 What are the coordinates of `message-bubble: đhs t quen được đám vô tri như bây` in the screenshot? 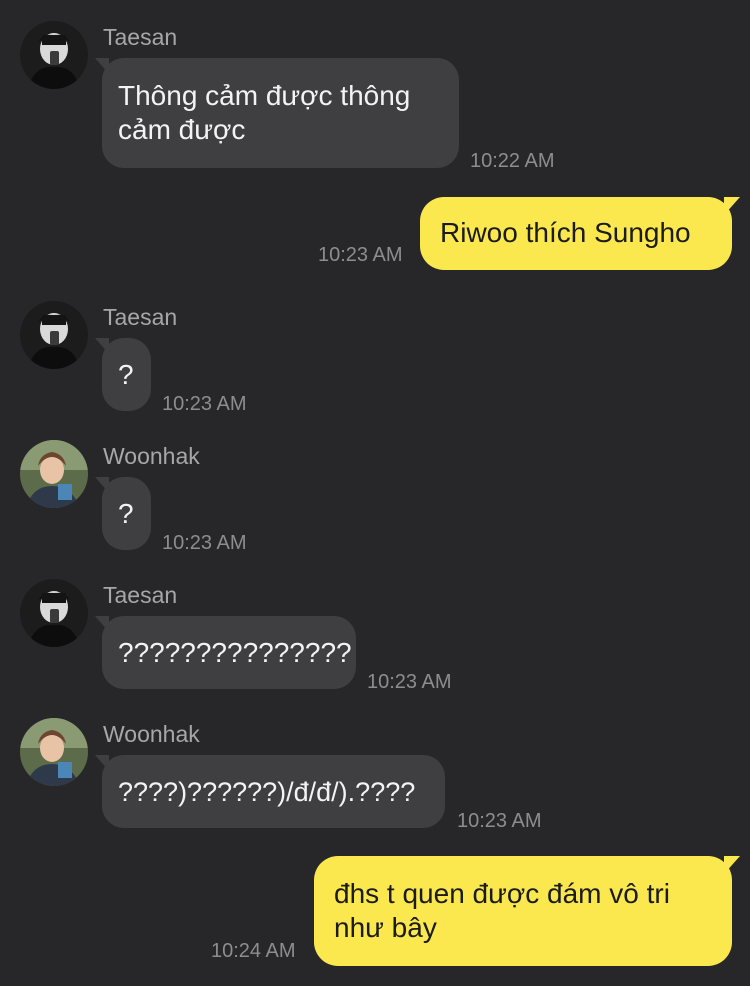 It's located at (527, 911).